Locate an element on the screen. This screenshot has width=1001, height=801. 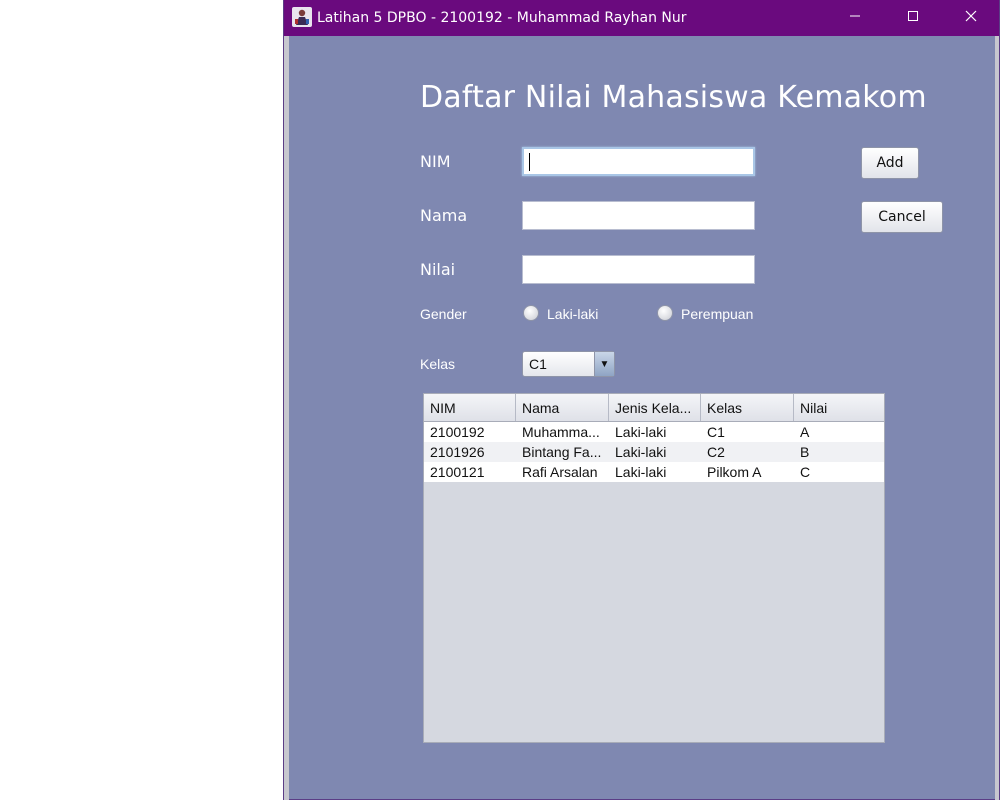
dropdown-arrow-icon: ▼ is located at coordinates (604, 364).